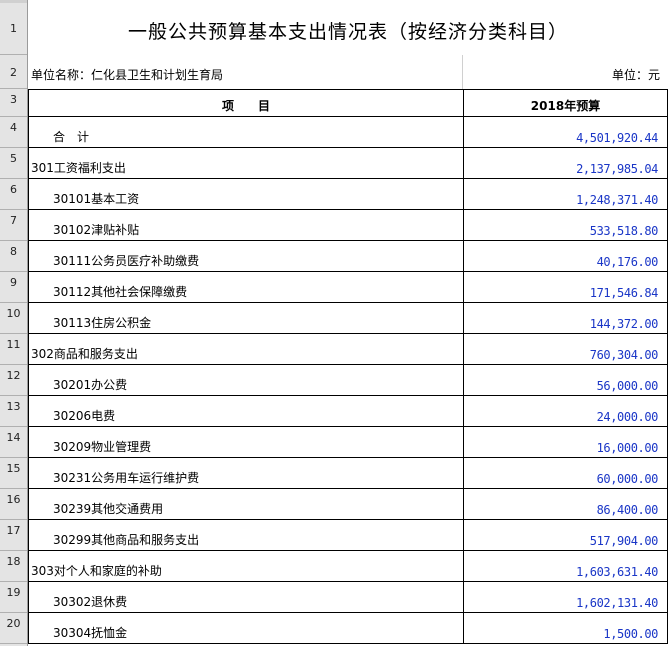 The width and height of the screenshot is (672, 646). I want to click on item-cell: 302商品和服务支出, so click(246, 349).